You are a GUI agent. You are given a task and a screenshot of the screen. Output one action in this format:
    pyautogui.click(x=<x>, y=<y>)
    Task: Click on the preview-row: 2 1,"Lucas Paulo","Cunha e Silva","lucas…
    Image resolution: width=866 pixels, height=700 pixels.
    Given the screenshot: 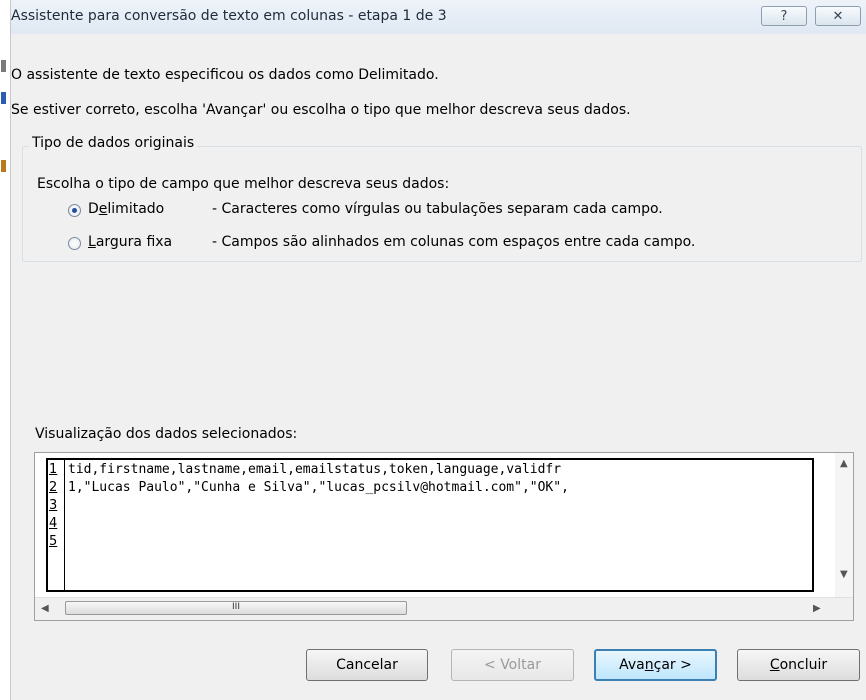 What is the action you would take?
    pyautogui.click(x=428, y=489)
    